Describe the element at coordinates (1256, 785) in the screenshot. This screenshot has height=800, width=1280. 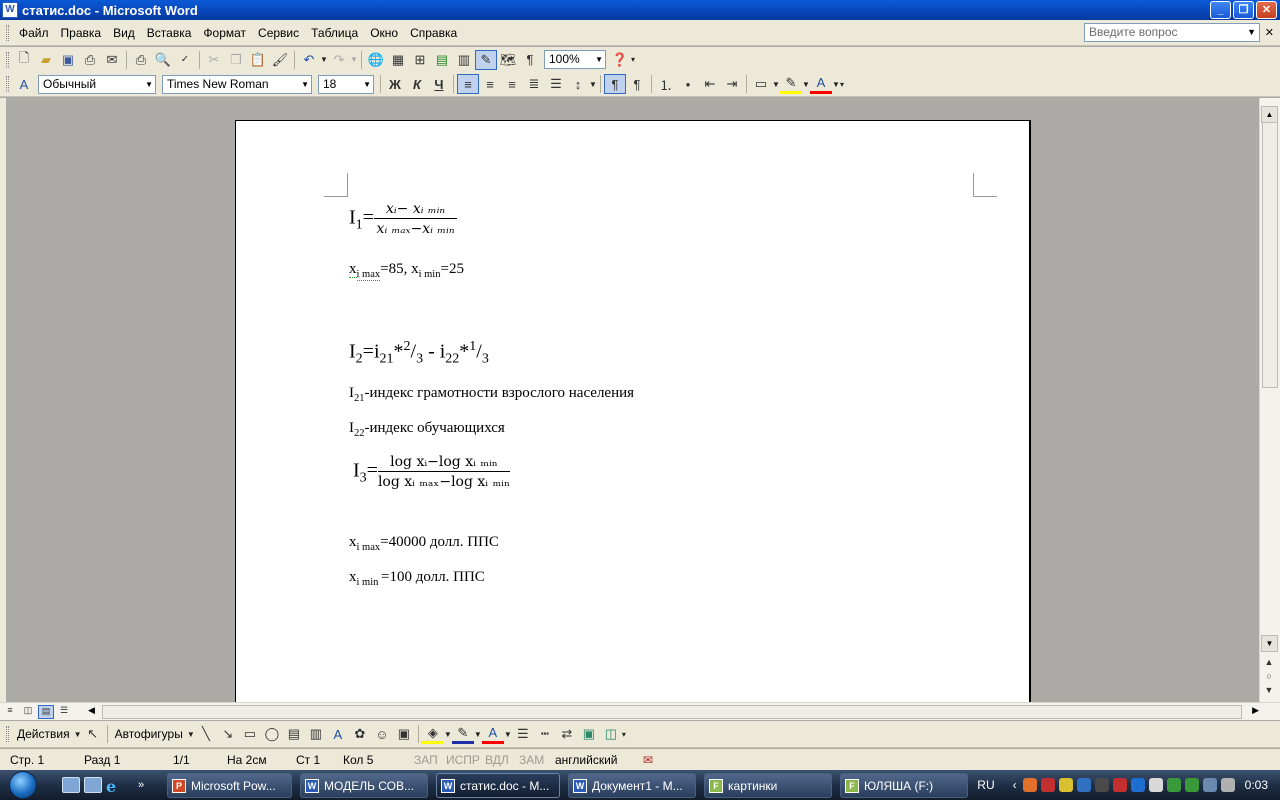
I see `clock: 0:03` at that location.